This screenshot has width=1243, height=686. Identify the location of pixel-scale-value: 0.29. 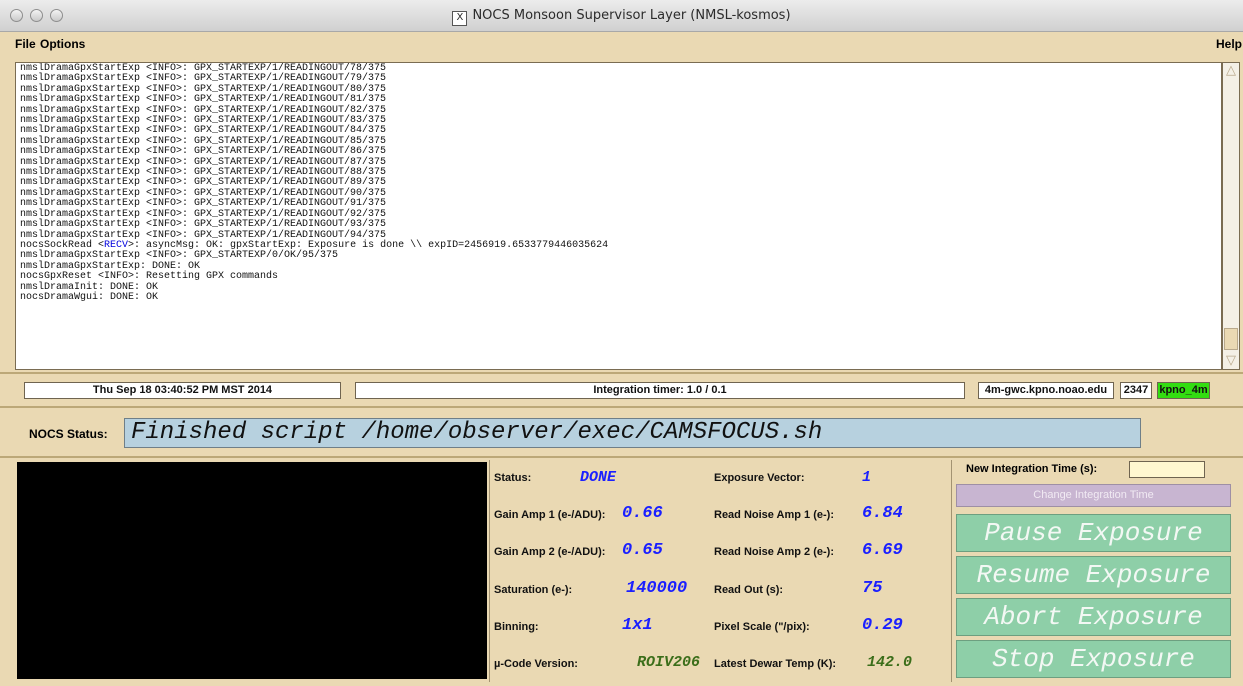
(882, 625).